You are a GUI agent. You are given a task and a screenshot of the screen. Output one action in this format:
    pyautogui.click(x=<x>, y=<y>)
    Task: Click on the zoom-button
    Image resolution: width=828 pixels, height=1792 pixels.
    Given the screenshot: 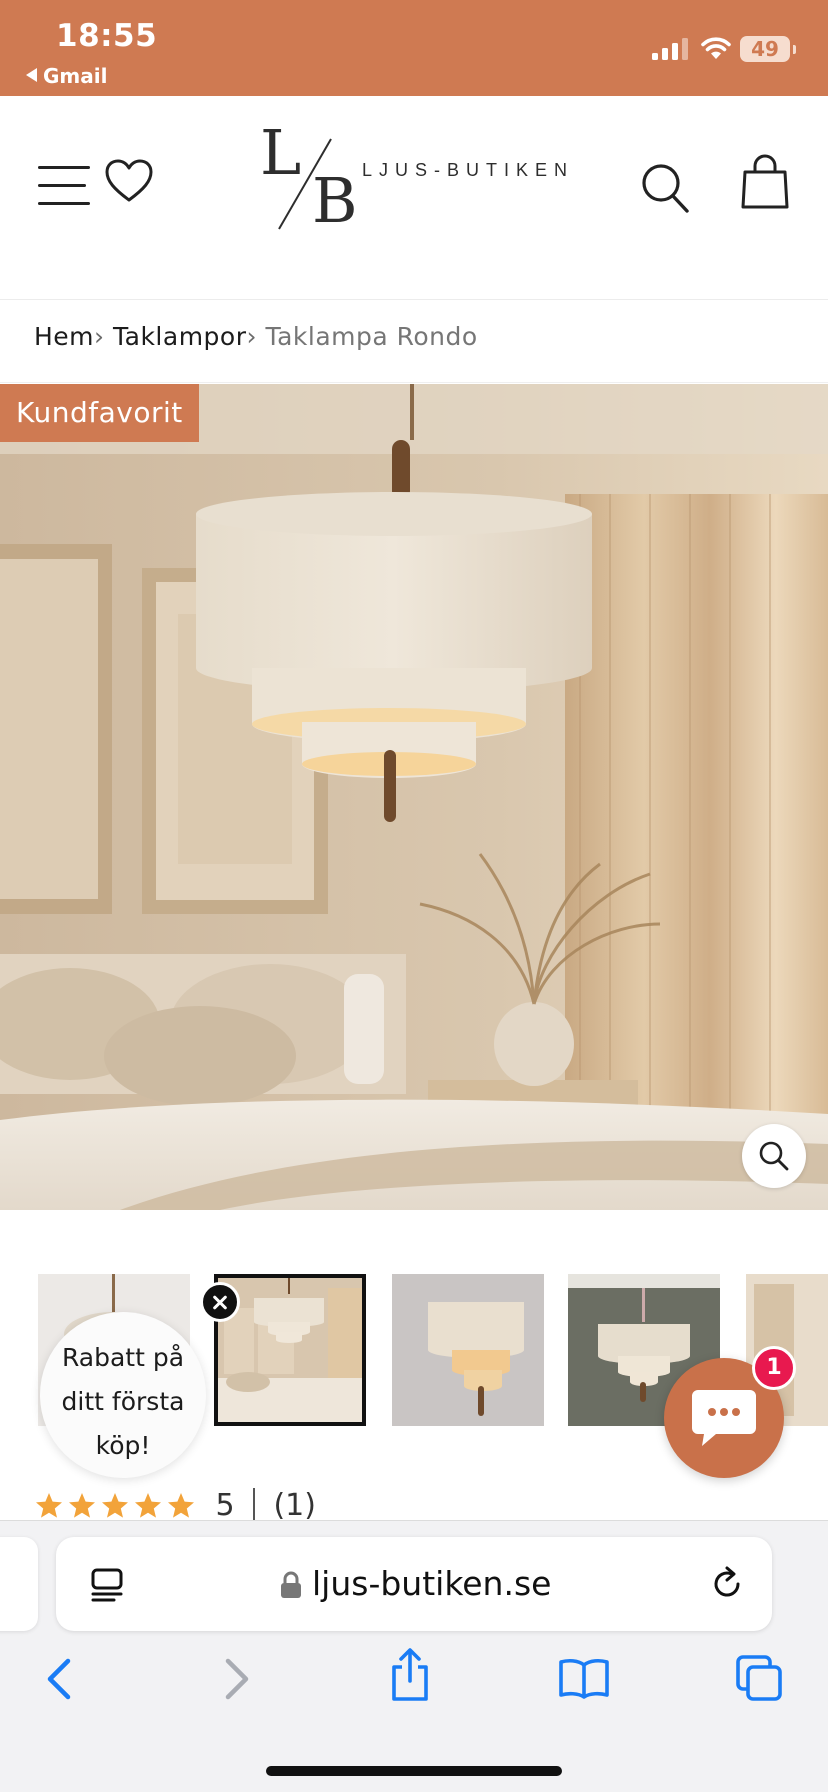 What is the action you would take?
    pyautogui.click(x=774, y=1156)
    